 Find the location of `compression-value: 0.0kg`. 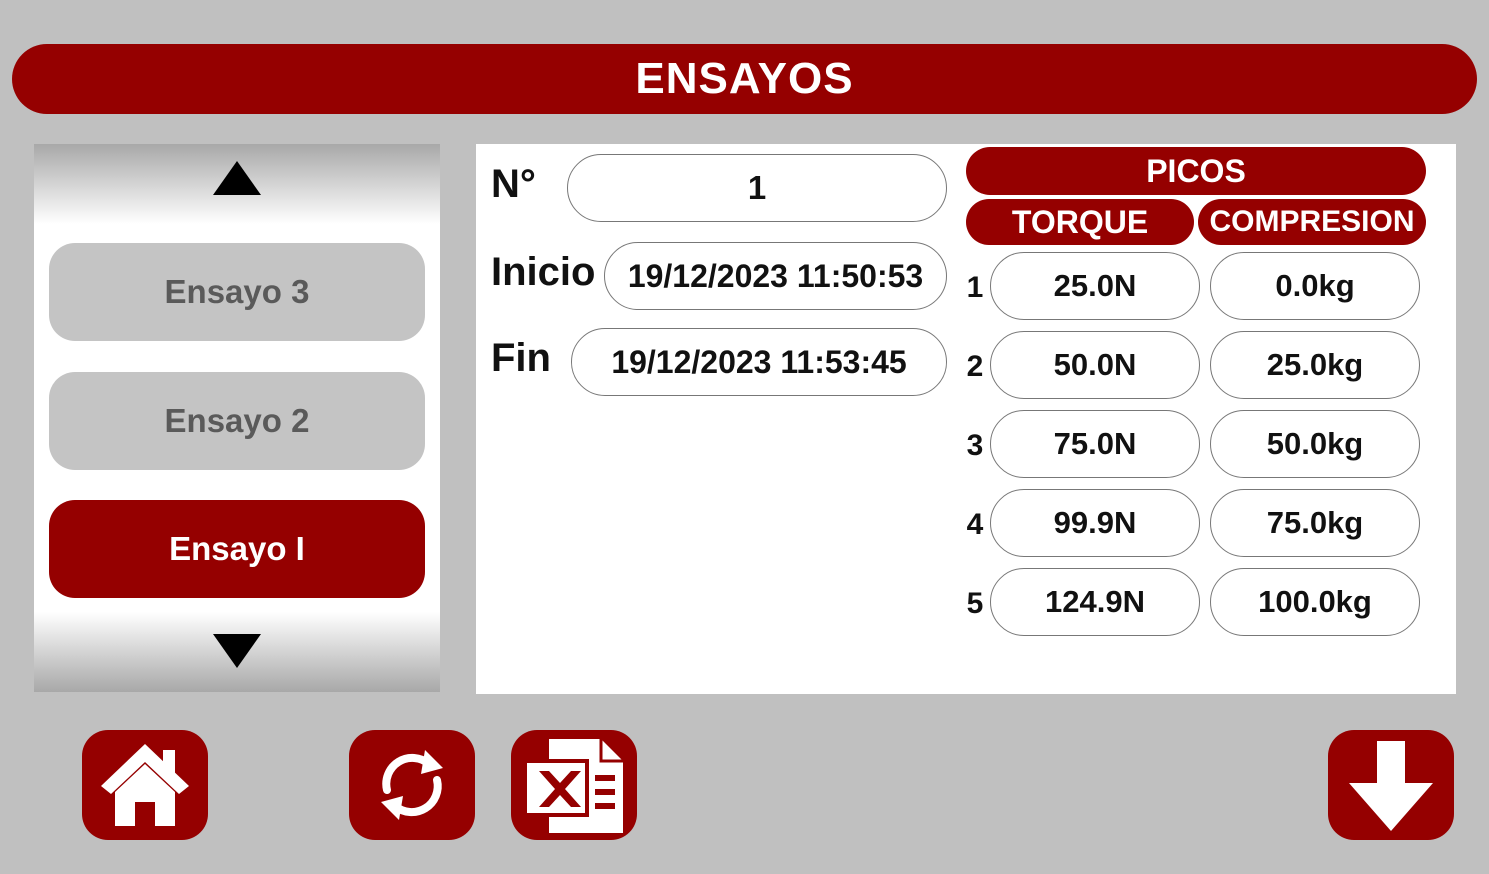

compression-value: 0.0kg is located at coordinates (1315, 286).